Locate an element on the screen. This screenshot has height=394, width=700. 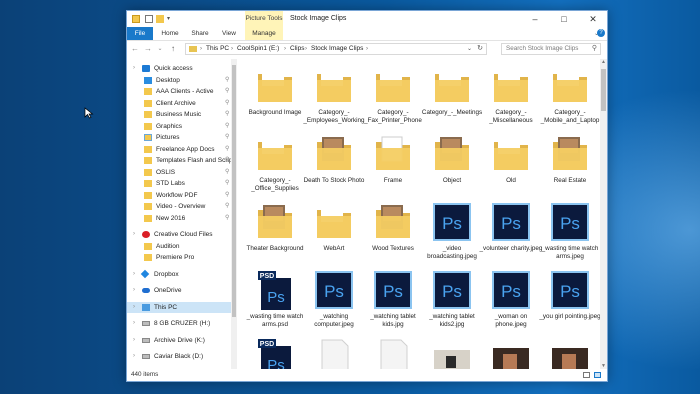
sidebar-item-aaa-clients-active: AAA Clients - Active ⚲ is located at coordinates (179, 91).